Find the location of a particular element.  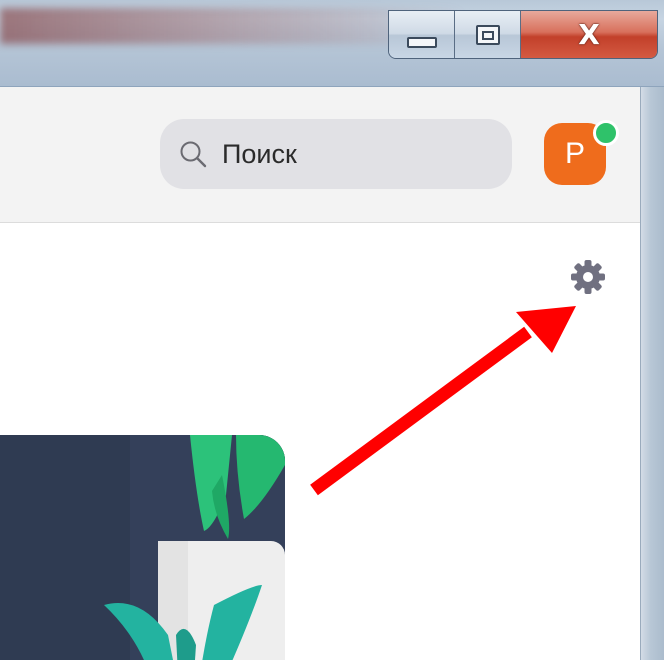

plant-illustration is located at coordinates (142, 547).